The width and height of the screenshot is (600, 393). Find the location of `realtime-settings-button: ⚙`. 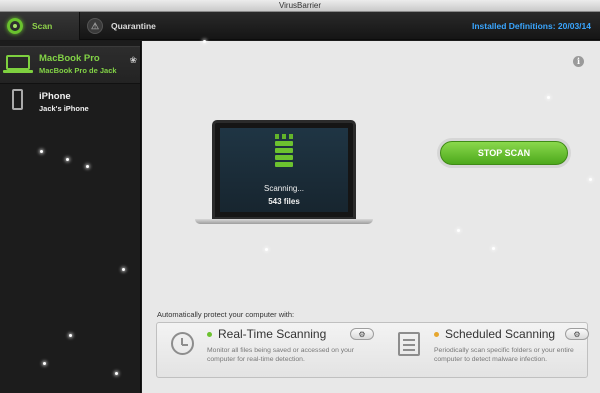

realtime-settings-button: ⚙ is located at coordinates (362, 334).